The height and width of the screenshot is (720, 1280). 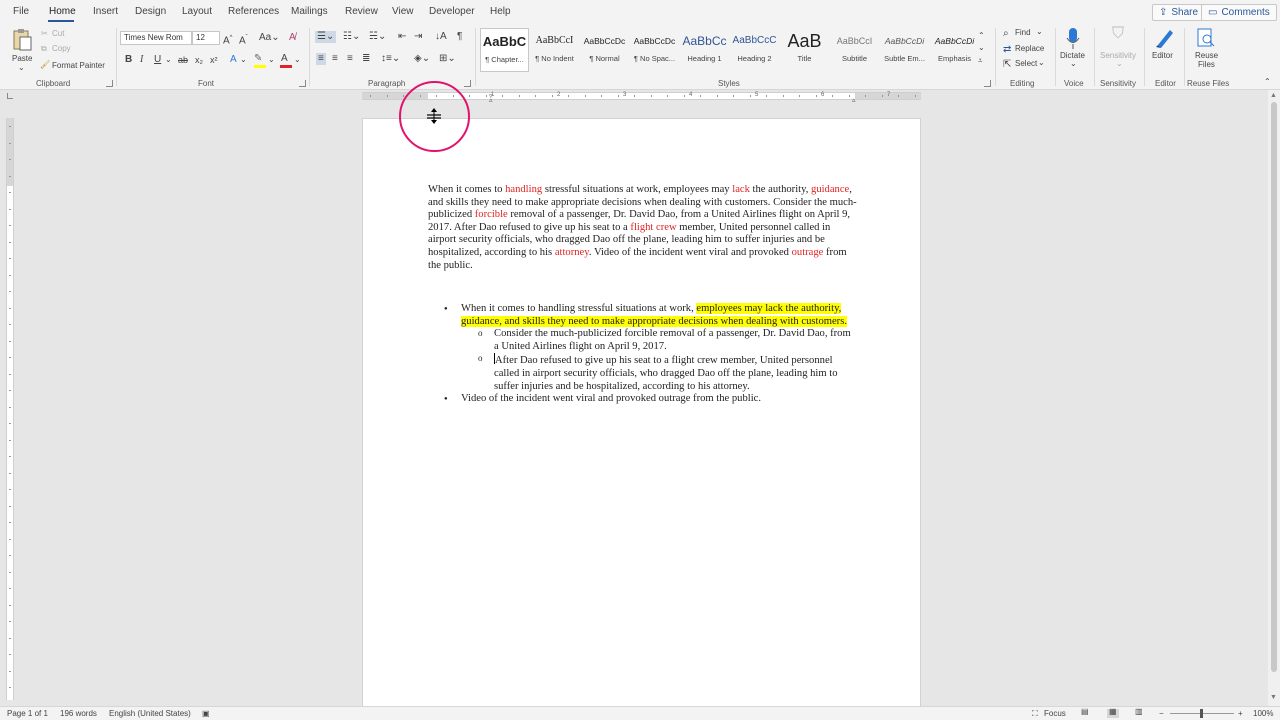 I want to click on style-heading-2: AaBbCcC Heading 2, so click(x=754, y=50).